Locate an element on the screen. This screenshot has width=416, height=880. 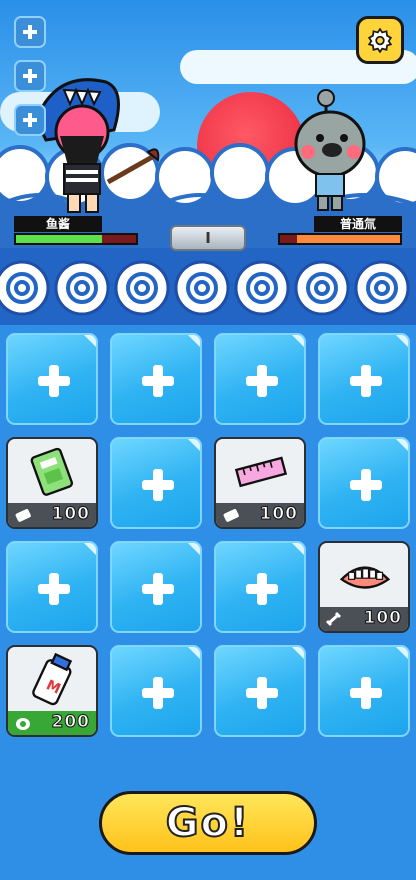
player-hp-track is located at coordinates (76, 239).